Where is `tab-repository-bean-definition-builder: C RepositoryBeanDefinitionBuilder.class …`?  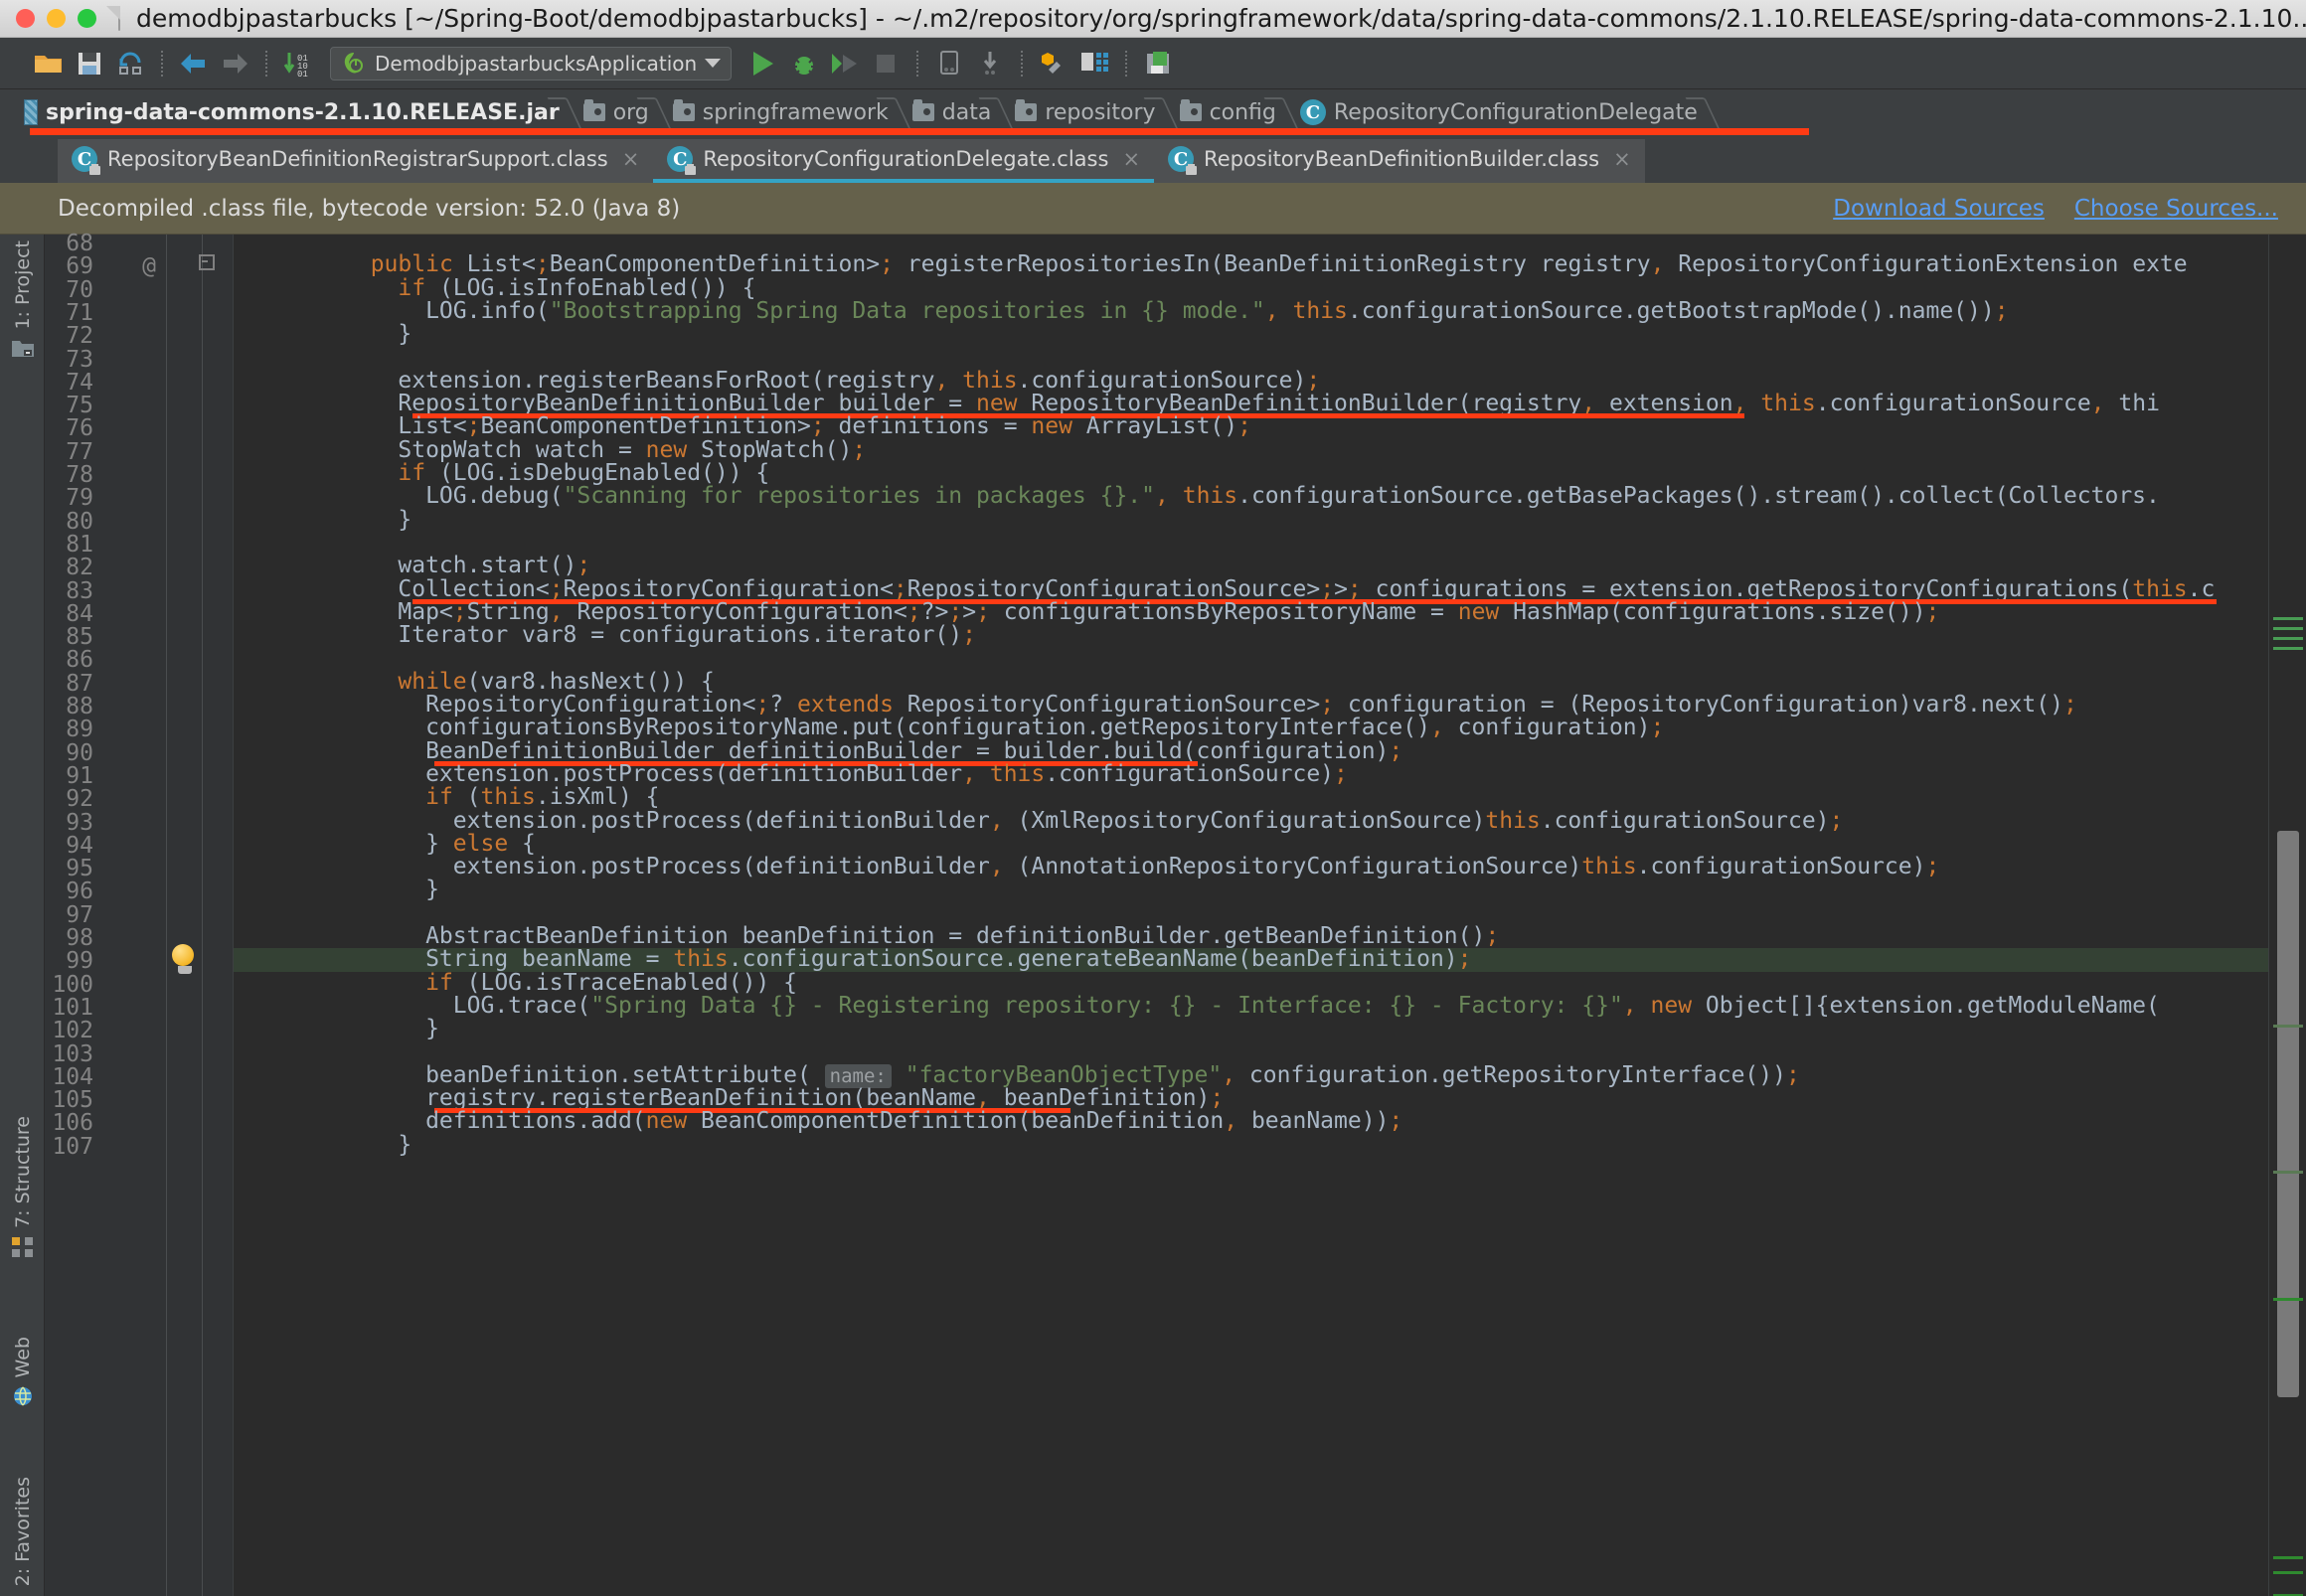
tab-repository-bean-definition-builder: C RepositoryBeanDefinitionBuilder.class … is located at coordinates (1399, 161).